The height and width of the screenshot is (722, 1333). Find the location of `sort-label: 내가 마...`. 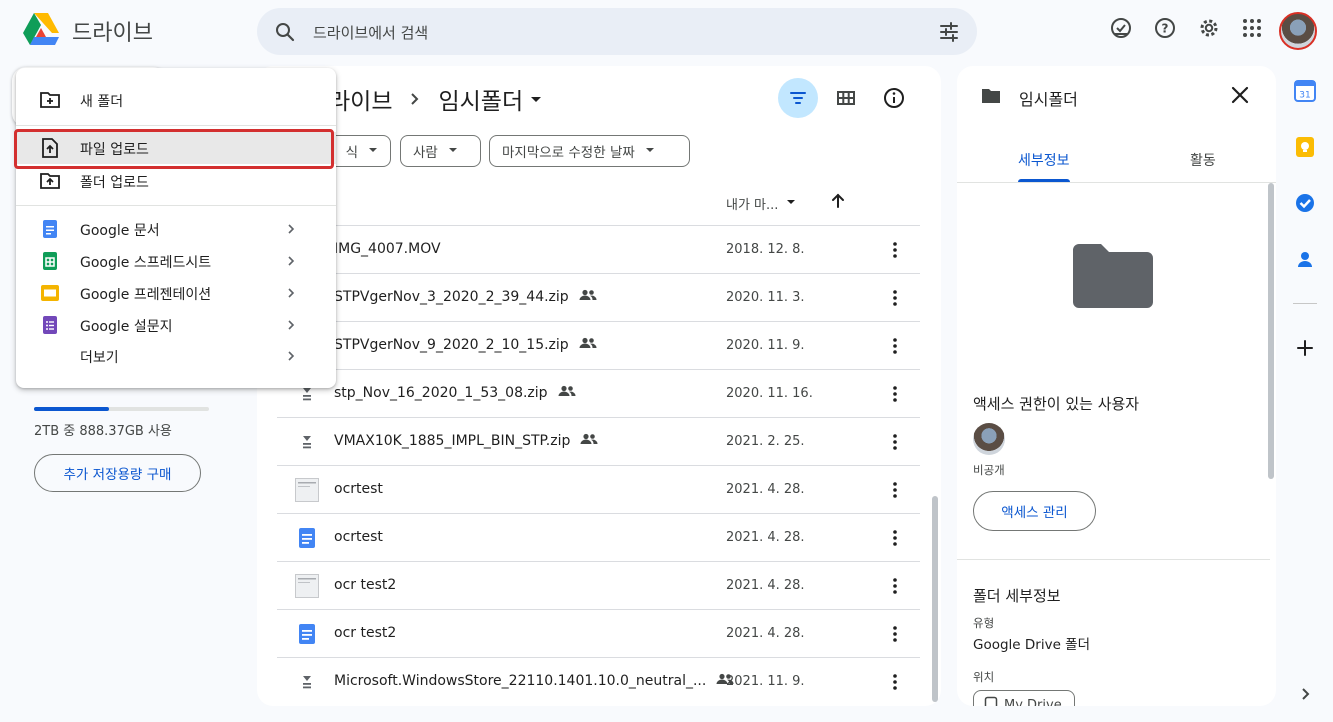

sort-label: 내가 마... is located at coordinates (752, 203).